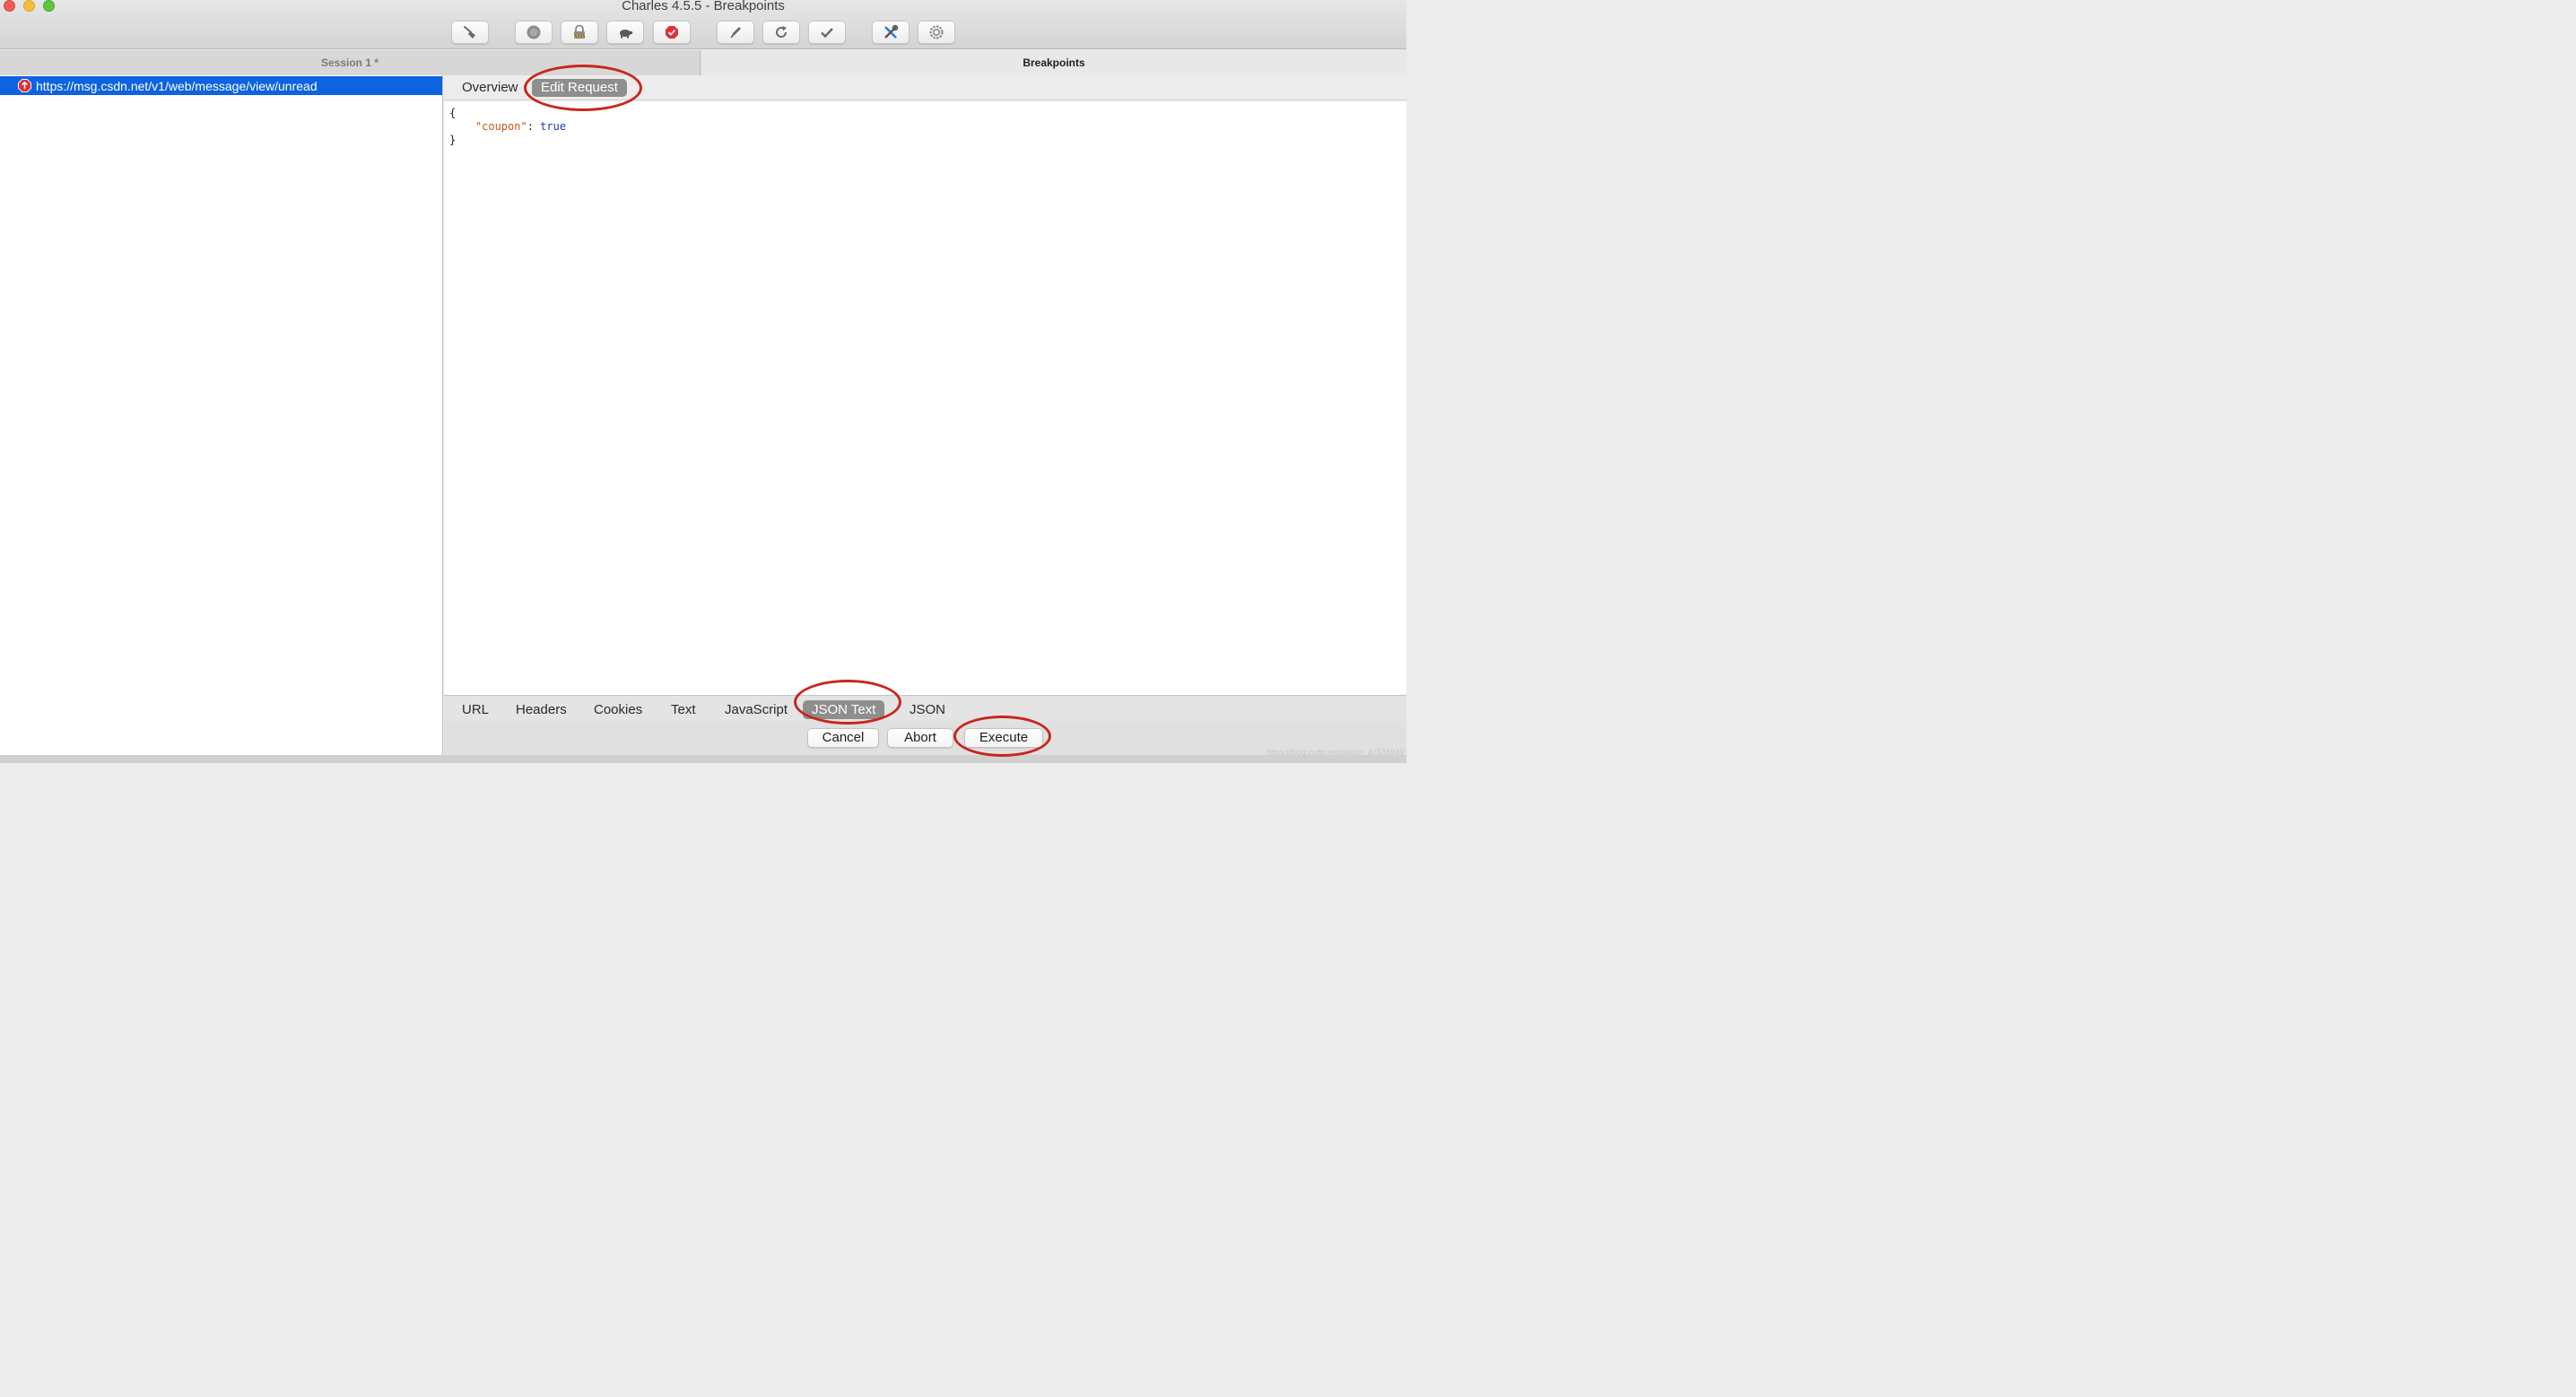  What do you see at coordinates (683, 709) in the screenshot?
I see `tab-text: Text` at bounding box center [683, 709].